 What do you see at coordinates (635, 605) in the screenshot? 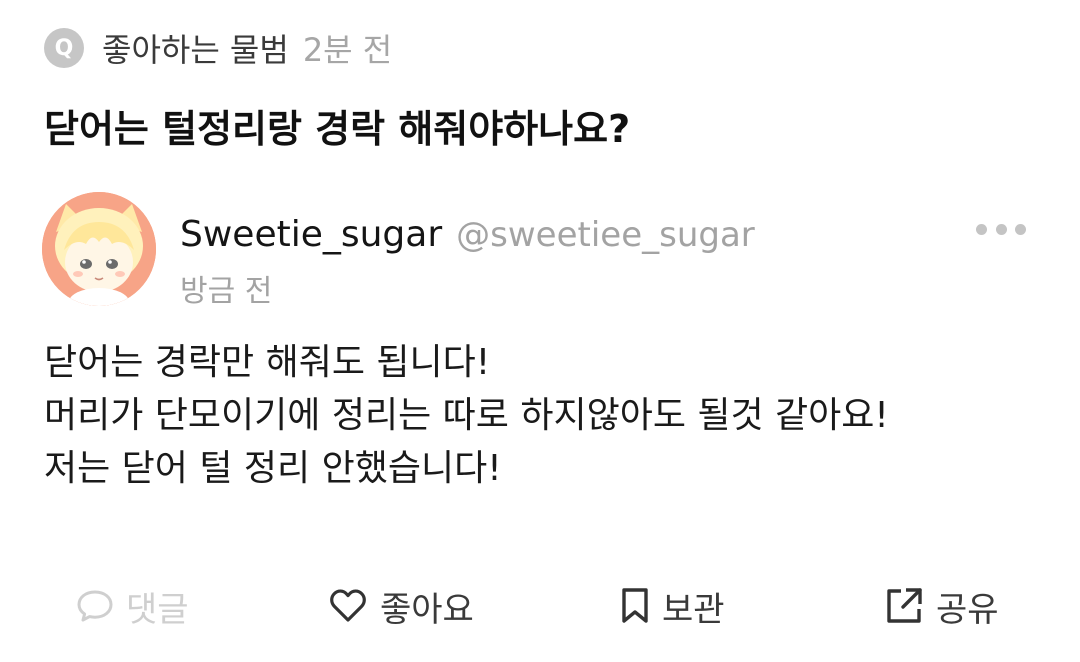
I see `bookmark-icon` at bounding box center [635, 605].